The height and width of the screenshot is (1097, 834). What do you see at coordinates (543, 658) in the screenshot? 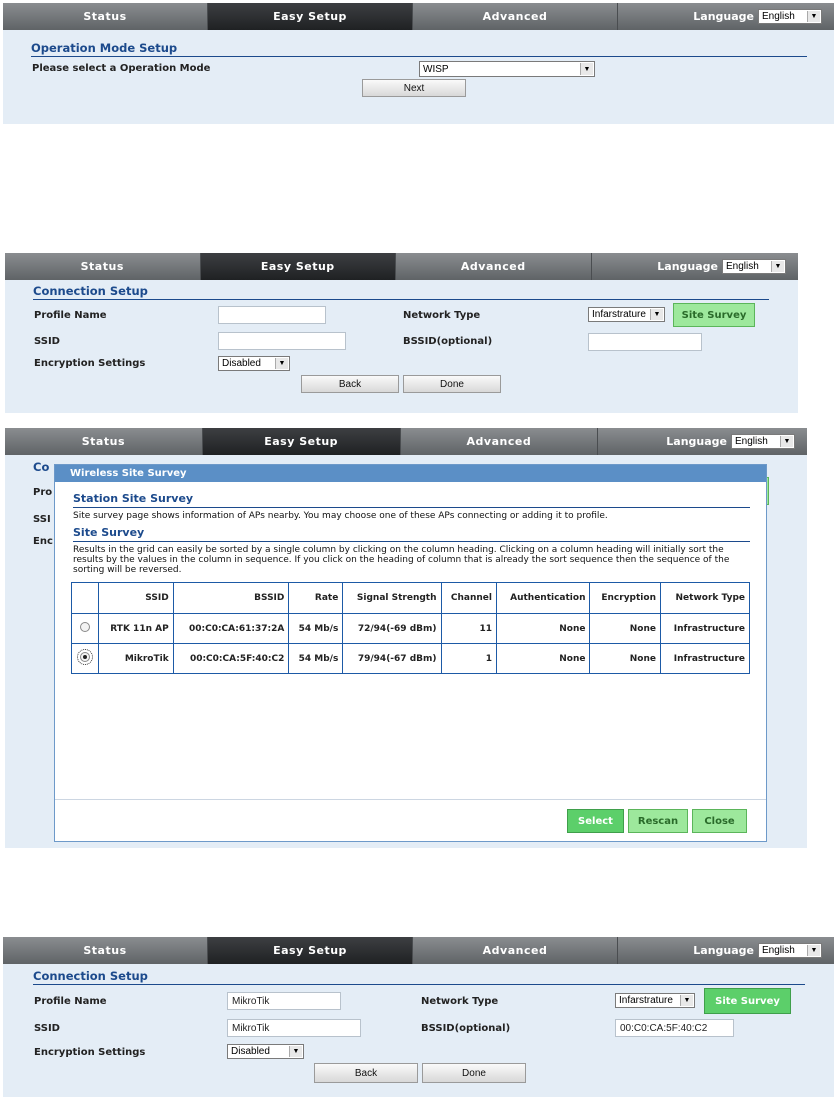
I see `auth-cell: None` at bounding box center [543, 658].